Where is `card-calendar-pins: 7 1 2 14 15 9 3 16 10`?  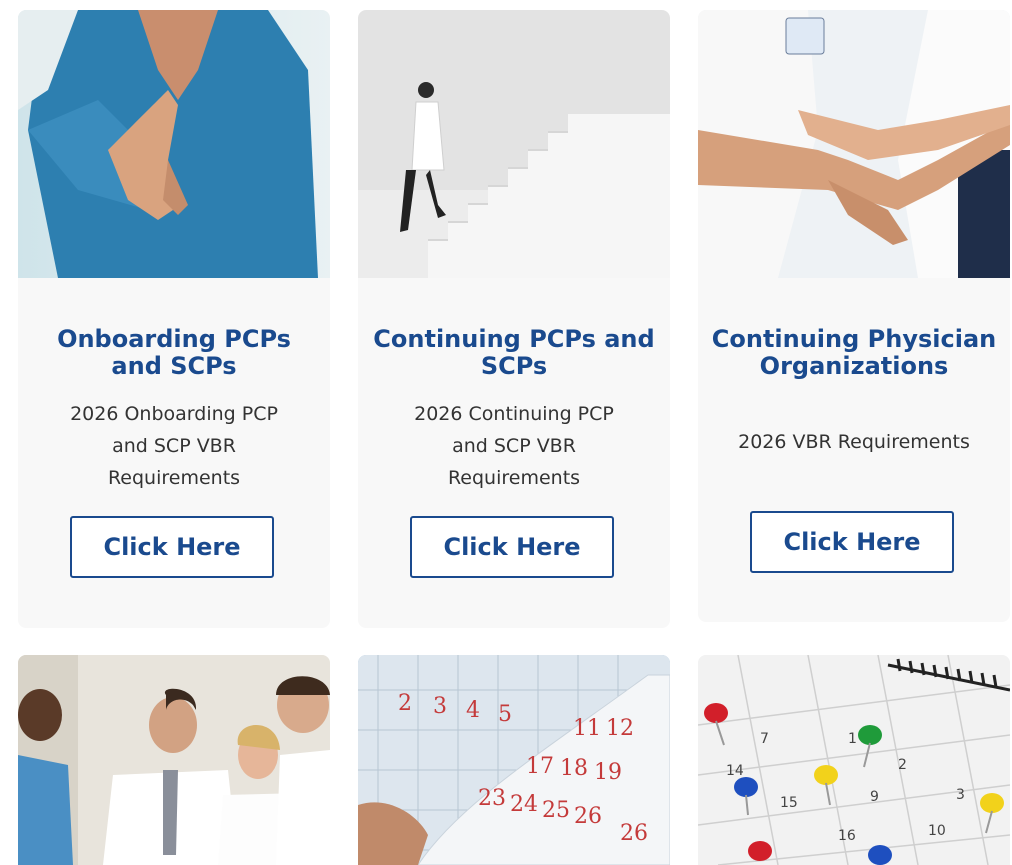 card-calendar-pins: 7 1 2 14 15 9 3 16 10 is located at coordinates (854, 760).